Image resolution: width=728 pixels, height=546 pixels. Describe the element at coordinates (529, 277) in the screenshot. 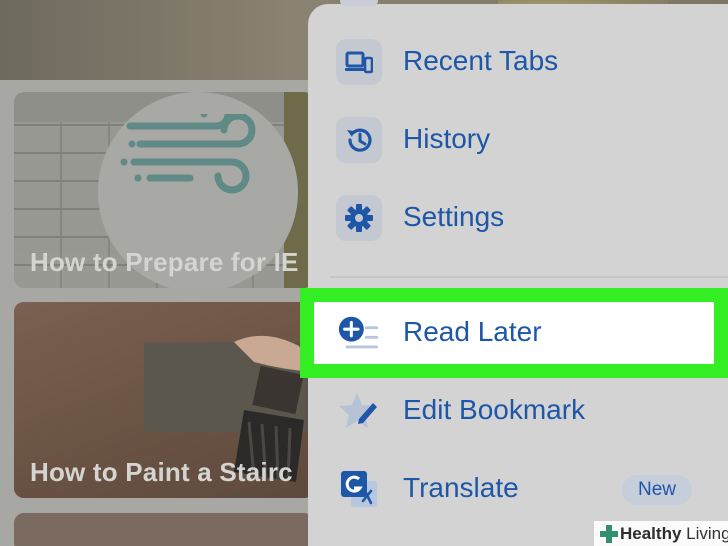

I see `menu-divider` at that location.